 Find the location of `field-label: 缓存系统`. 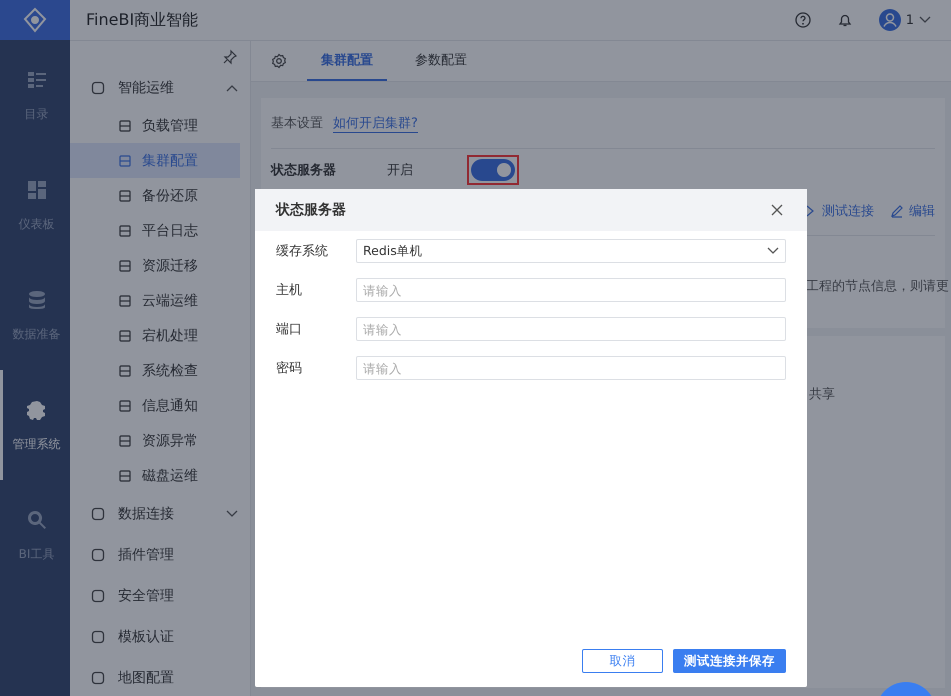

field-label: 缓存系统 is located at coordinates (302, 251).